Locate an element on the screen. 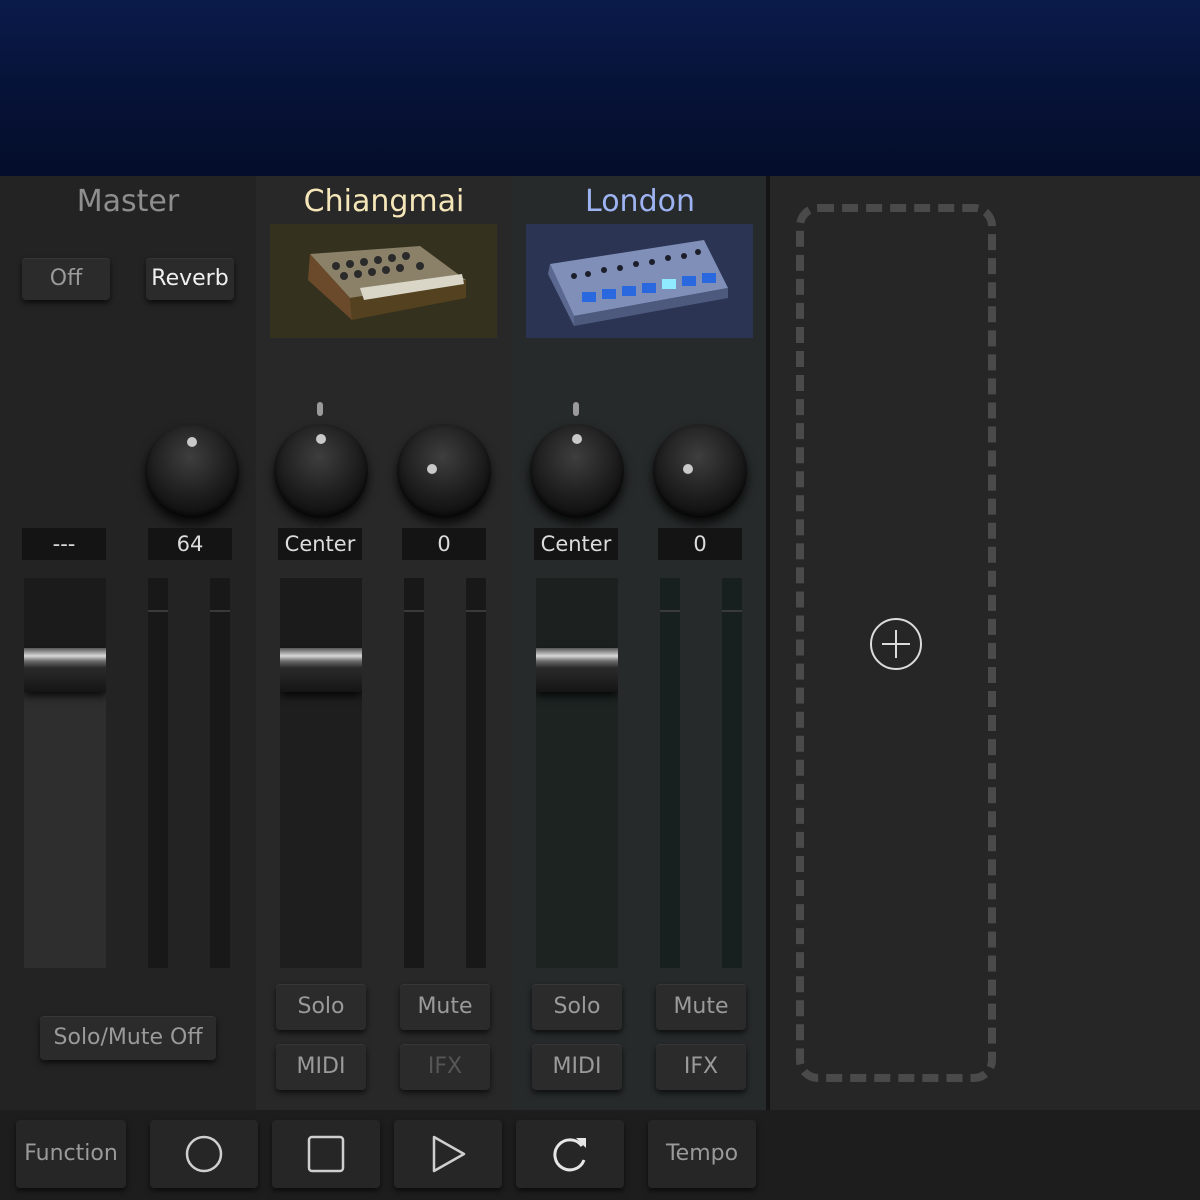  master-reverb-knob is located at coordinates (192, 471).